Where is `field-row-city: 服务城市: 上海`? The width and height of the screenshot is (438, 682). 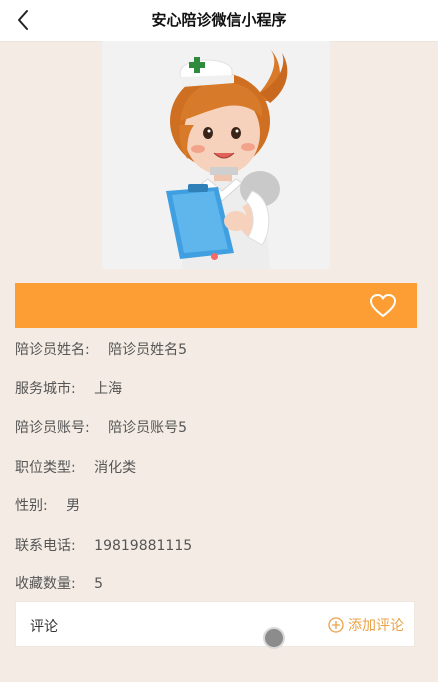 field-row-city: 服务城市: 上海 is located at coordinates (68, 388).